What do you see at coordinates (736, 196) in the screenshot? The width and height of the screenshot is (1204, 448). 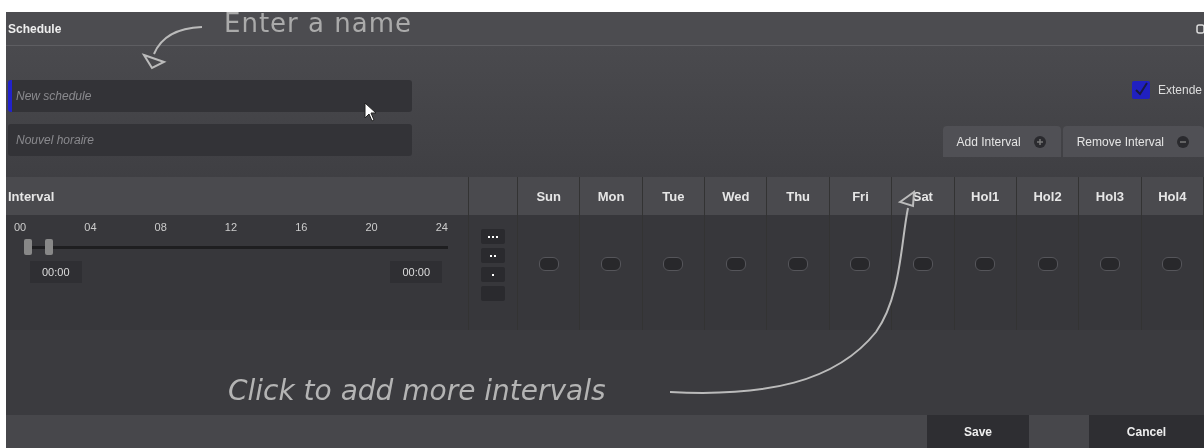 I see `day-heading: Wed` at bounding box center [736, 196].